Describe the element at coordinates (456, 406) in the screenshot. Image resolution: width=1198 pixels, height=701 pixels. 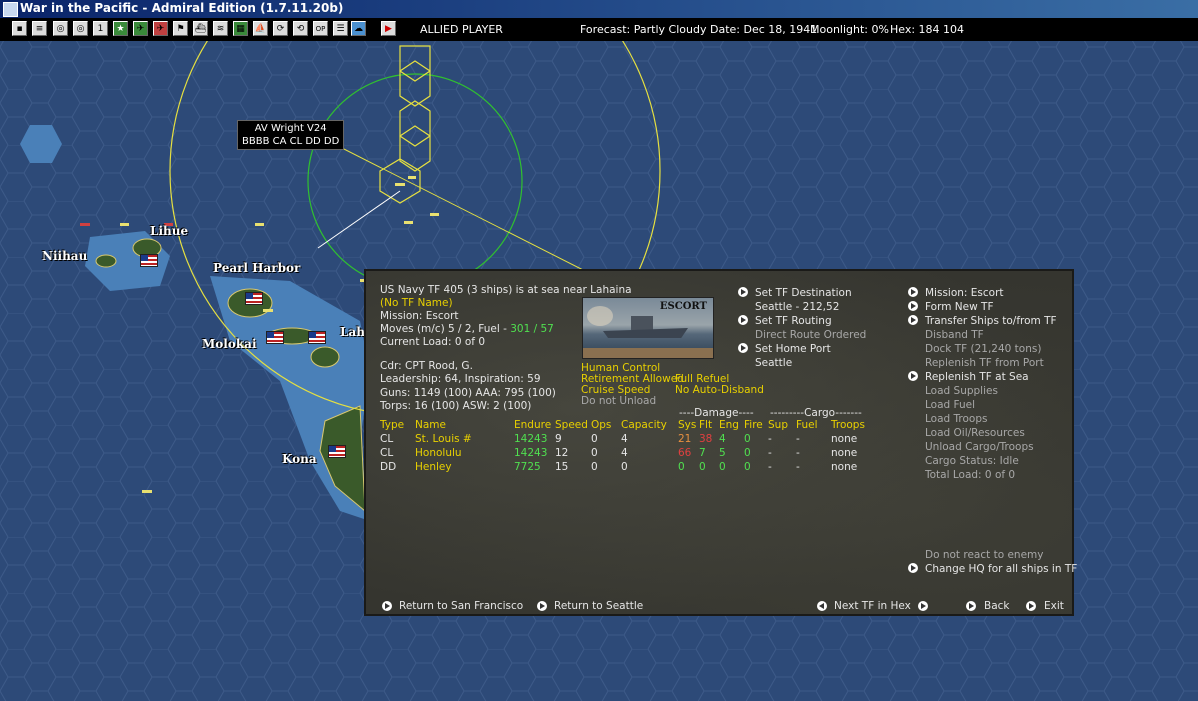
I see `tf-torps: Torps: 16 (100) ASW: 2 (100)` at that location.